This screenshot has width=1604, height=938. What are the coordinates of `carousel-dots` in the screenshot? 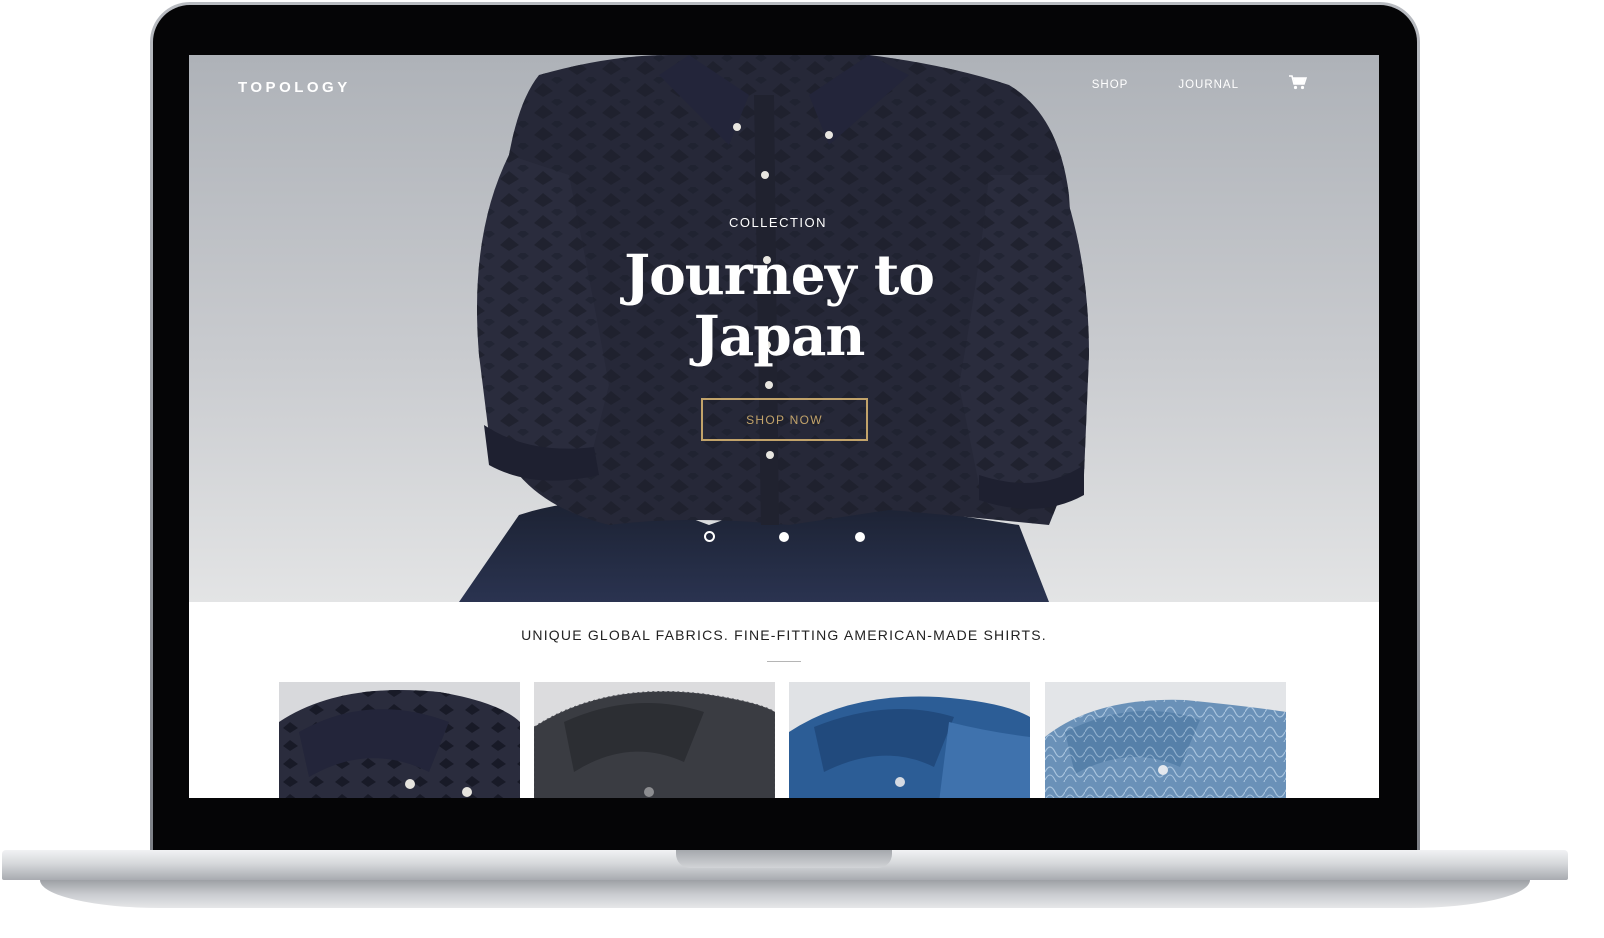 It's located at (784, 537).